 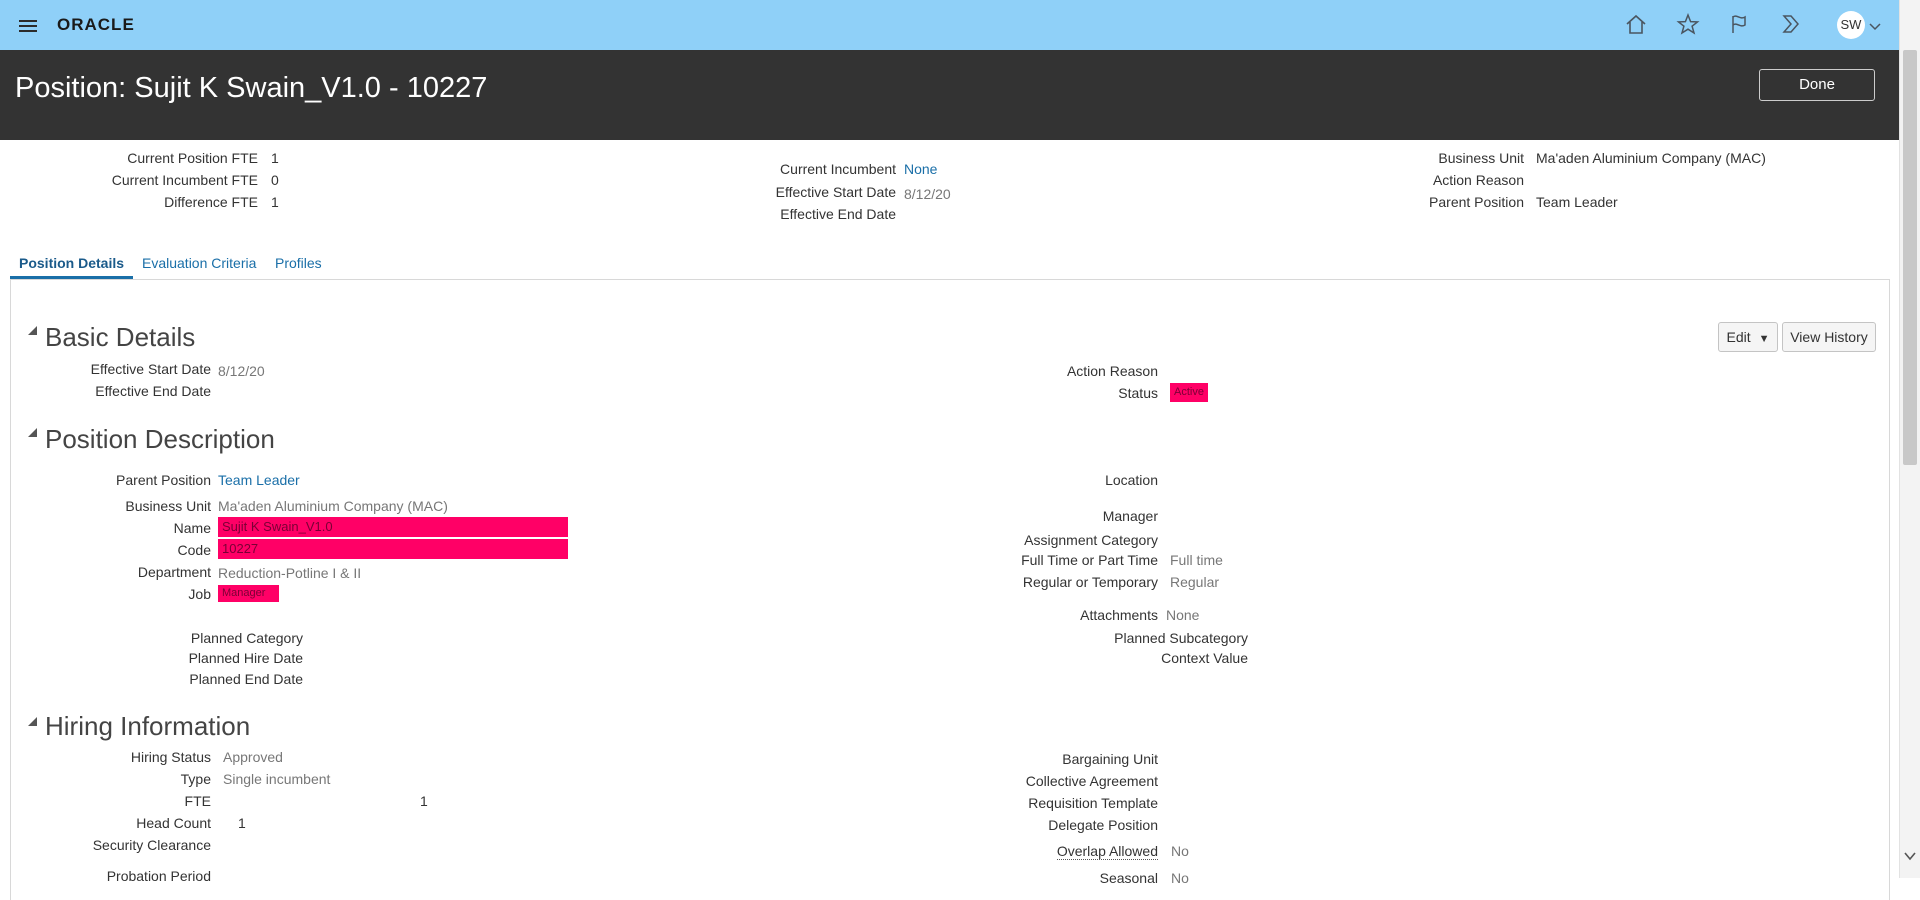 I want to click on fte-value: 1, so click(x=424, y=801).